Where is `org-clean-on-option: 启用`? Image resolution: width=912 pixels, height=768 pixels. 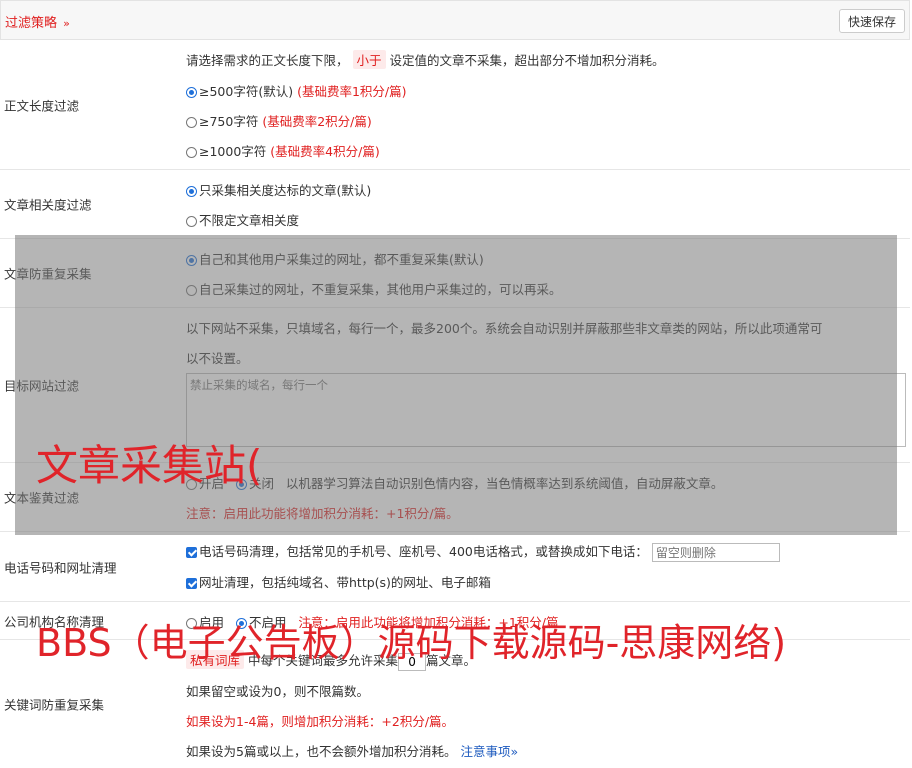 org-clean-on-option: 启用 is located at coordinates (205, 622).